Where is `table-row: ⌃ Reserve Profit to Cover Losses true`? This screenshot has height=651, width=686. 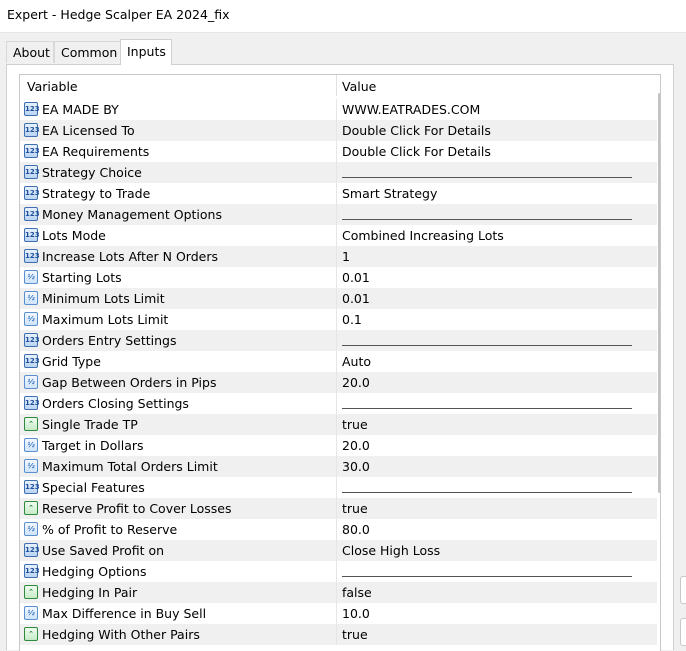
table-row: ⌃ Reserve Profit to Cover Losses true is located at coordinates (338, 508).